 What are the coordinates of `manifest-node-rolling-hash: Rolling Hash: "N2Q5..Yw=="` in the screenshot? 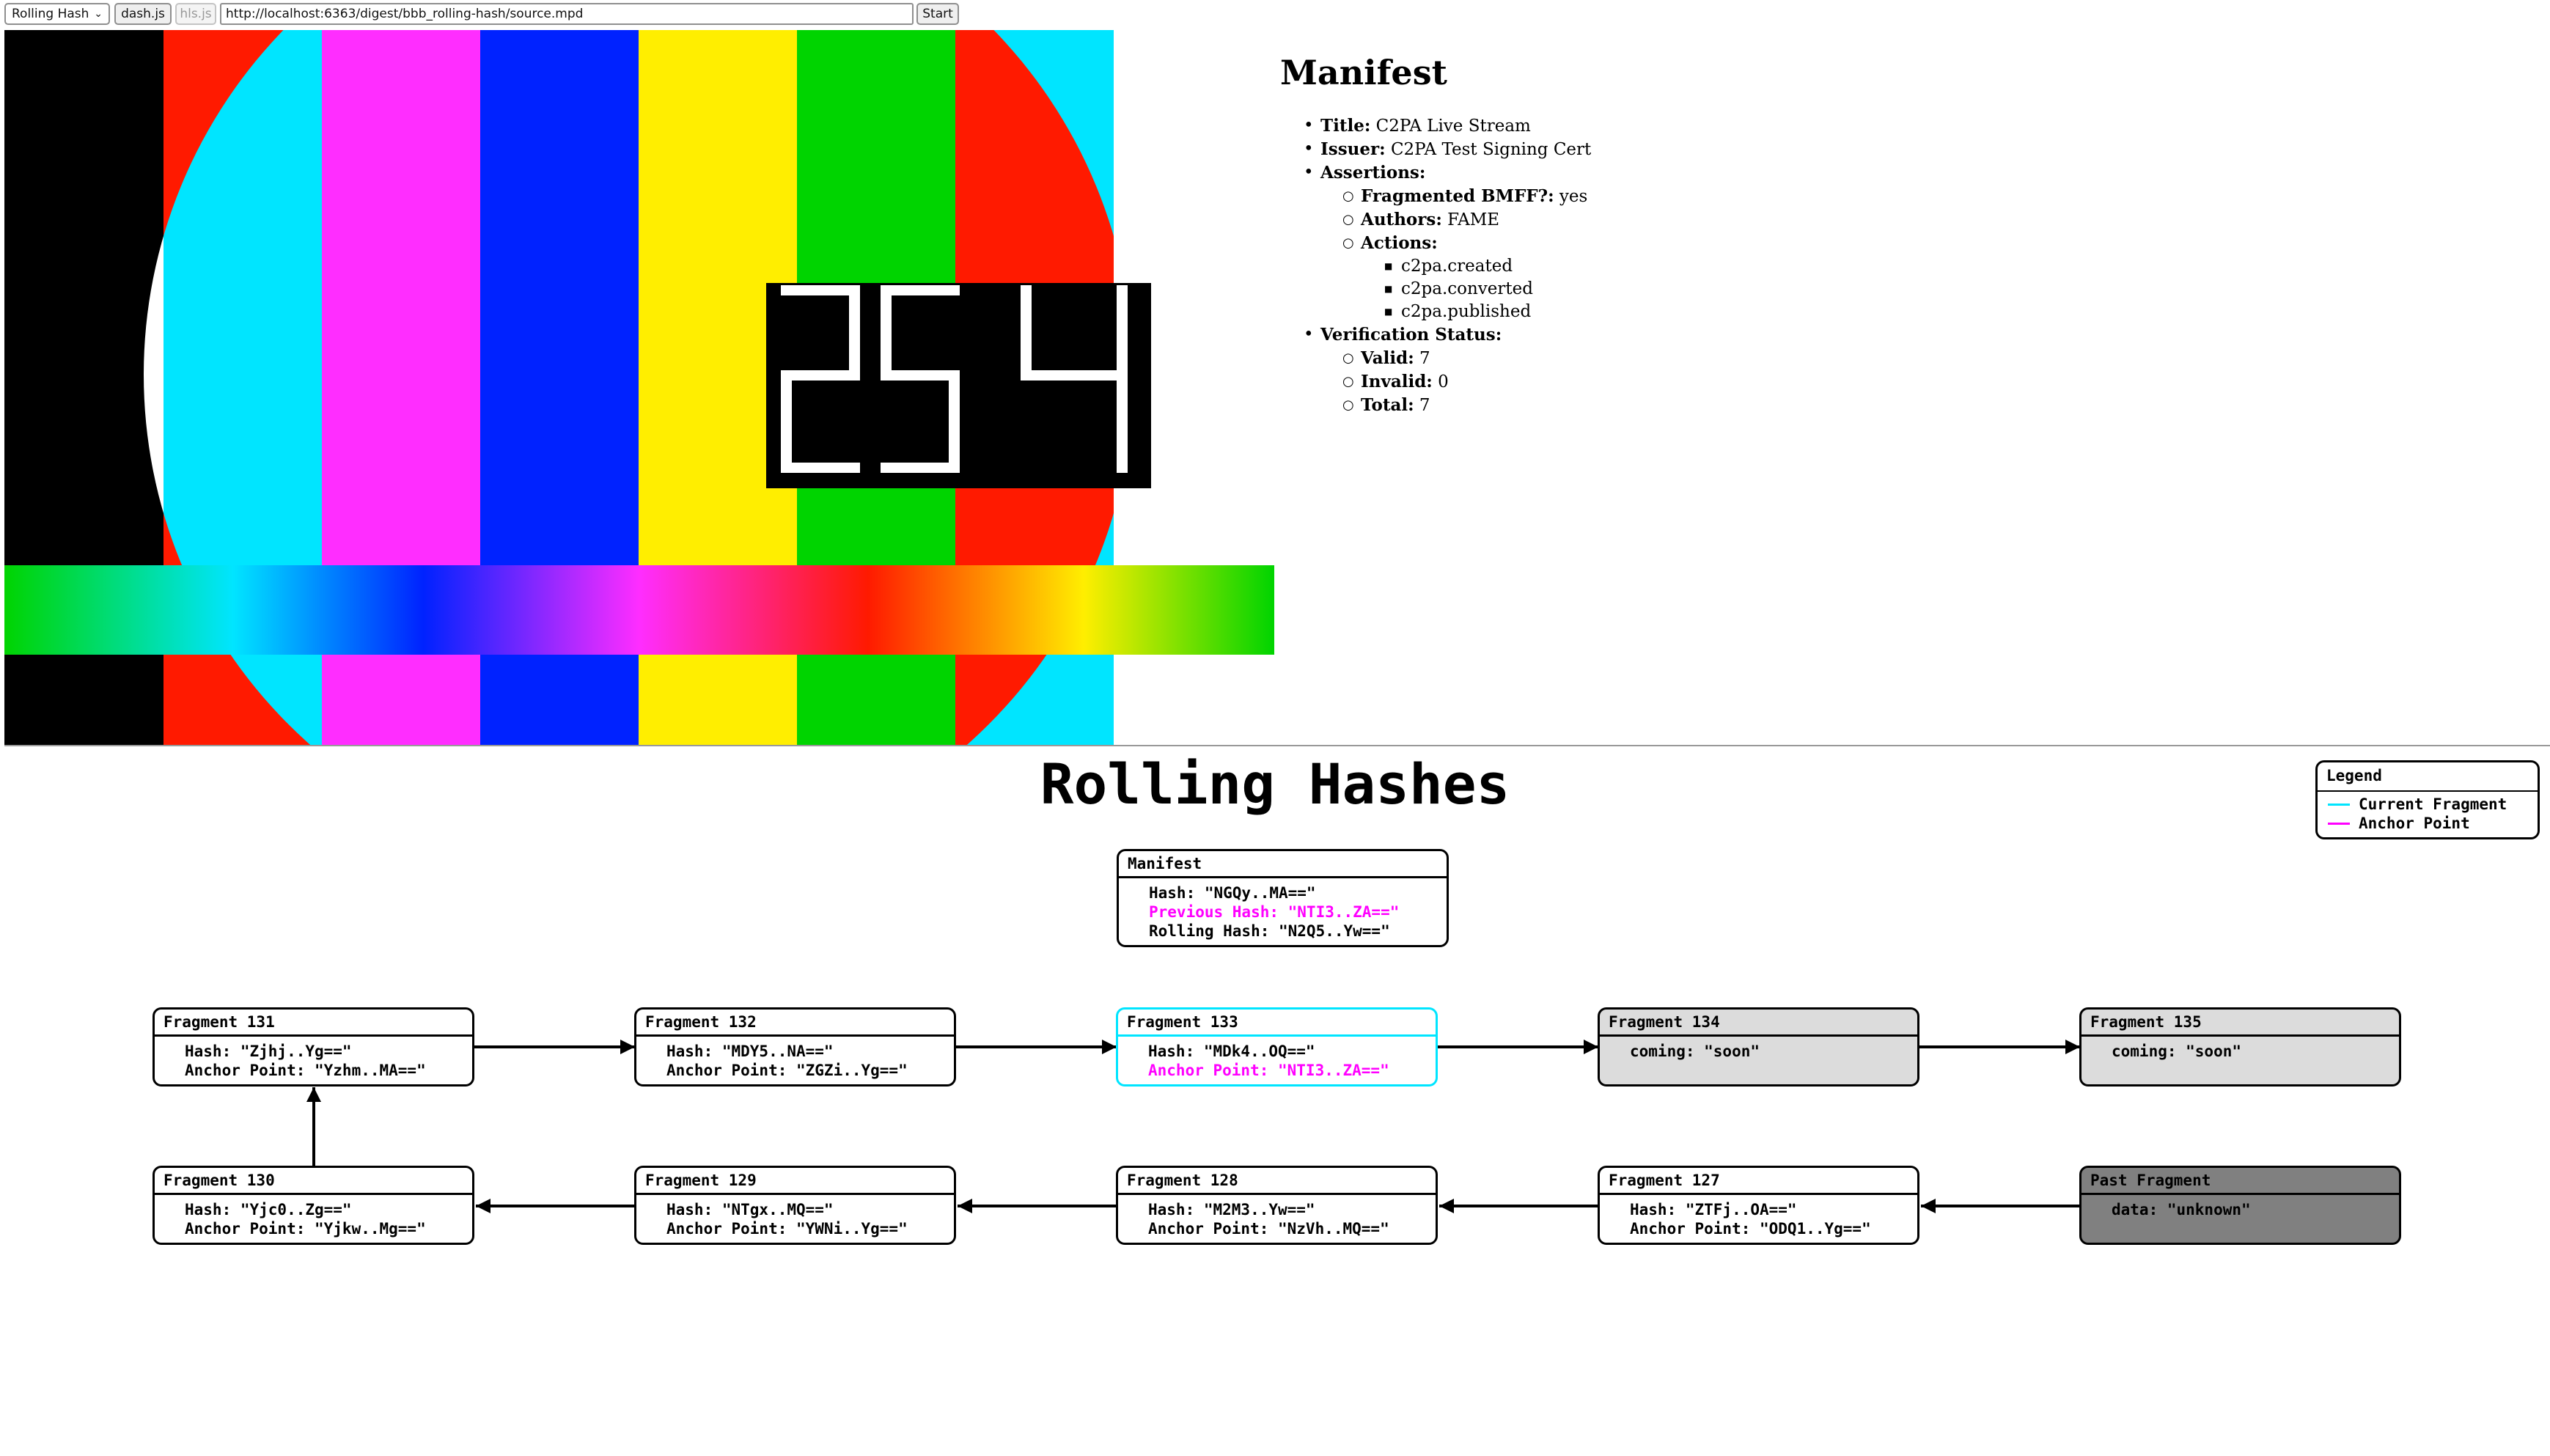 It's located at (1269, 931).